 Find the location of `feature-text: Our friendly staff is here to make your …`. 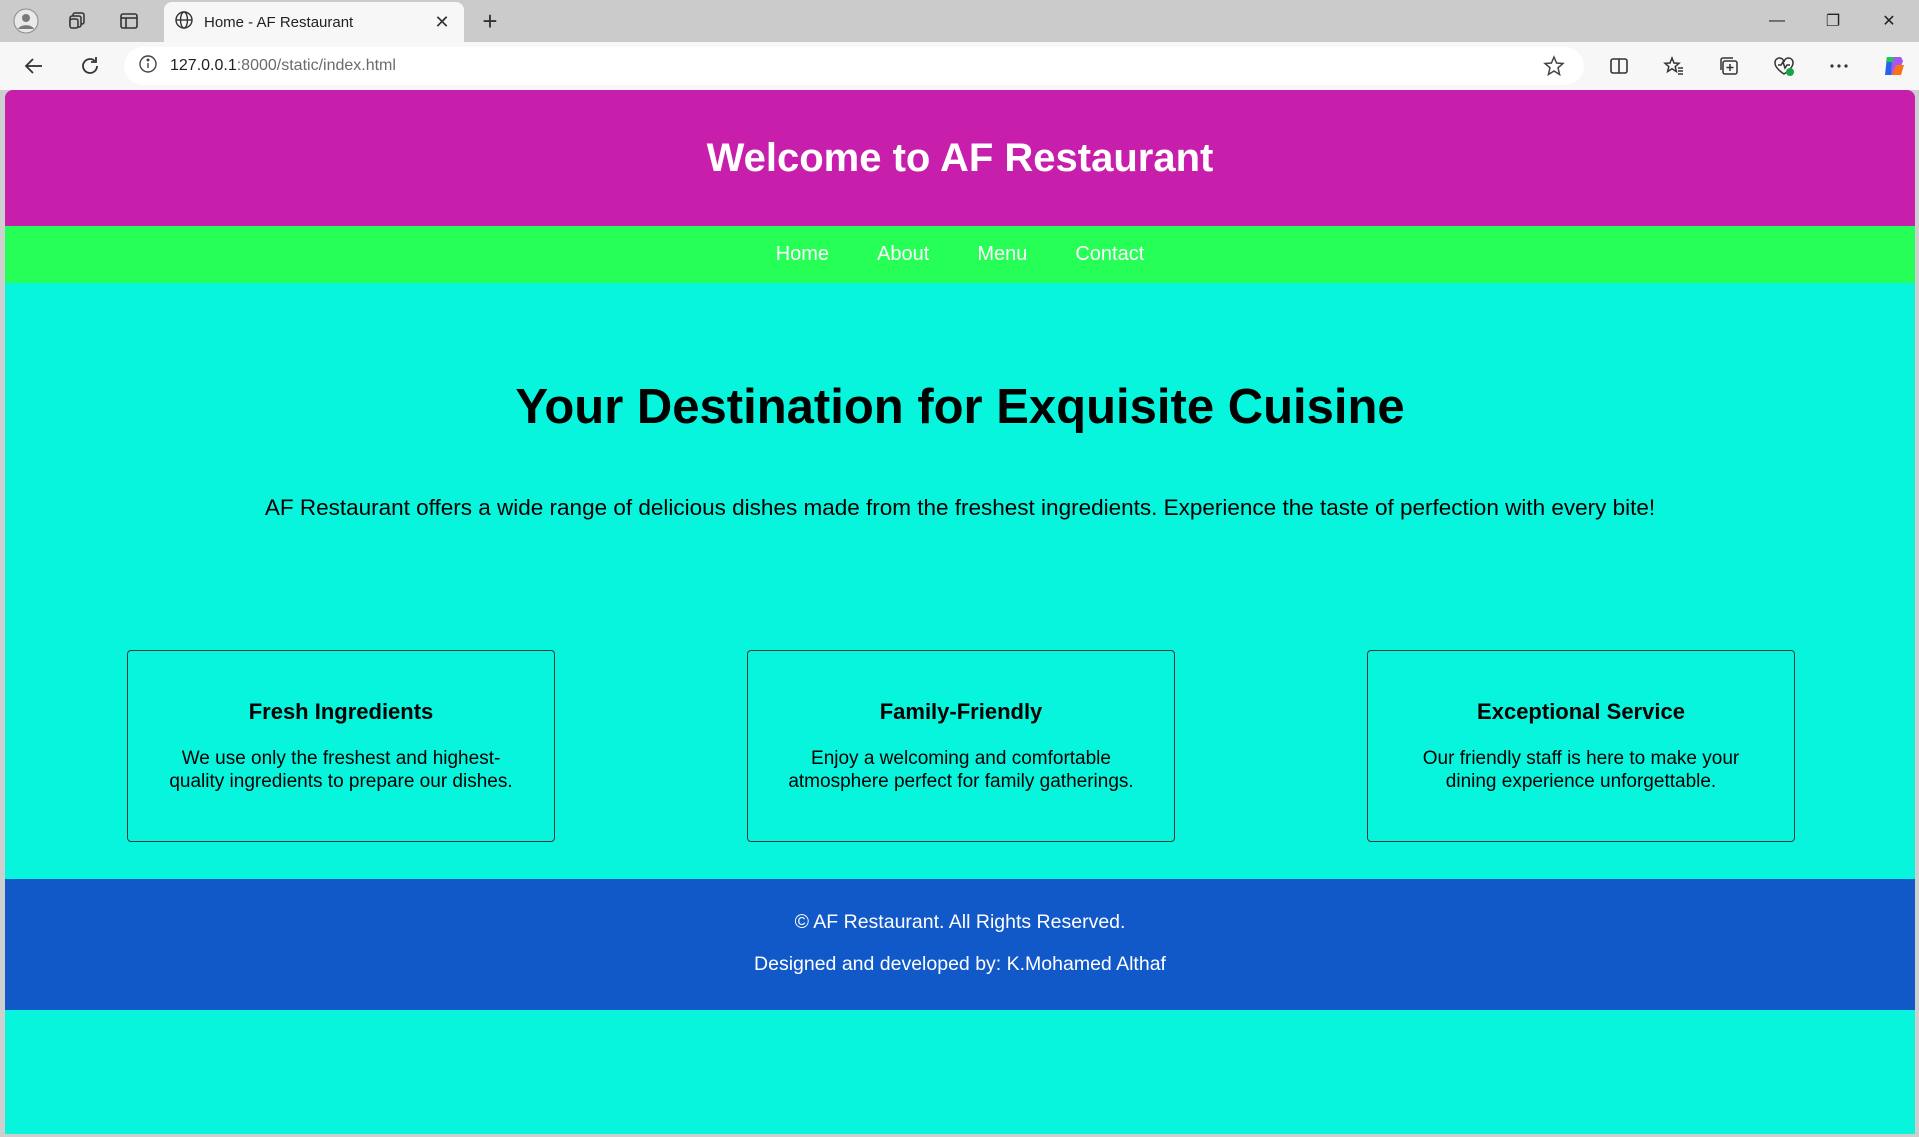

feature-text: Our friendly staff is here to make your … is located at coordinates (1581, 770).